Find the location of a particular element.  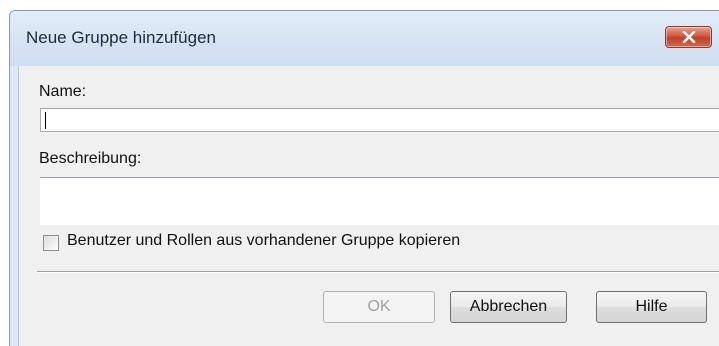

description-input is located at coordinates (379, 201).